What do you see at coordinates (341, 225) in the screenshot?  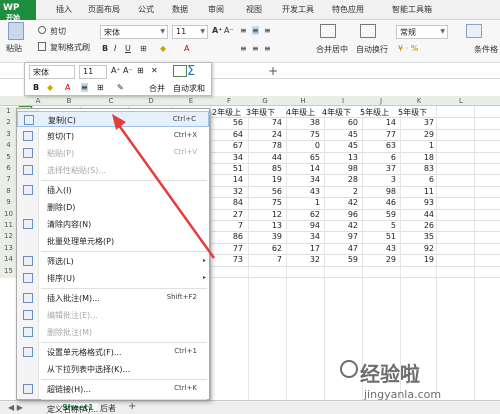 I see `table-cell: 42` at bounding box center [341, 225].